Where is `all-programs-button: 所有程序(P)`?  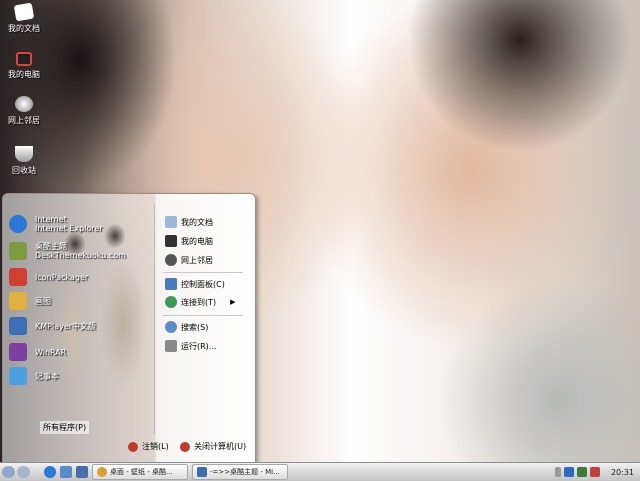 all-programs-button: 所有程序(P) is located at coordinates (65, 427).